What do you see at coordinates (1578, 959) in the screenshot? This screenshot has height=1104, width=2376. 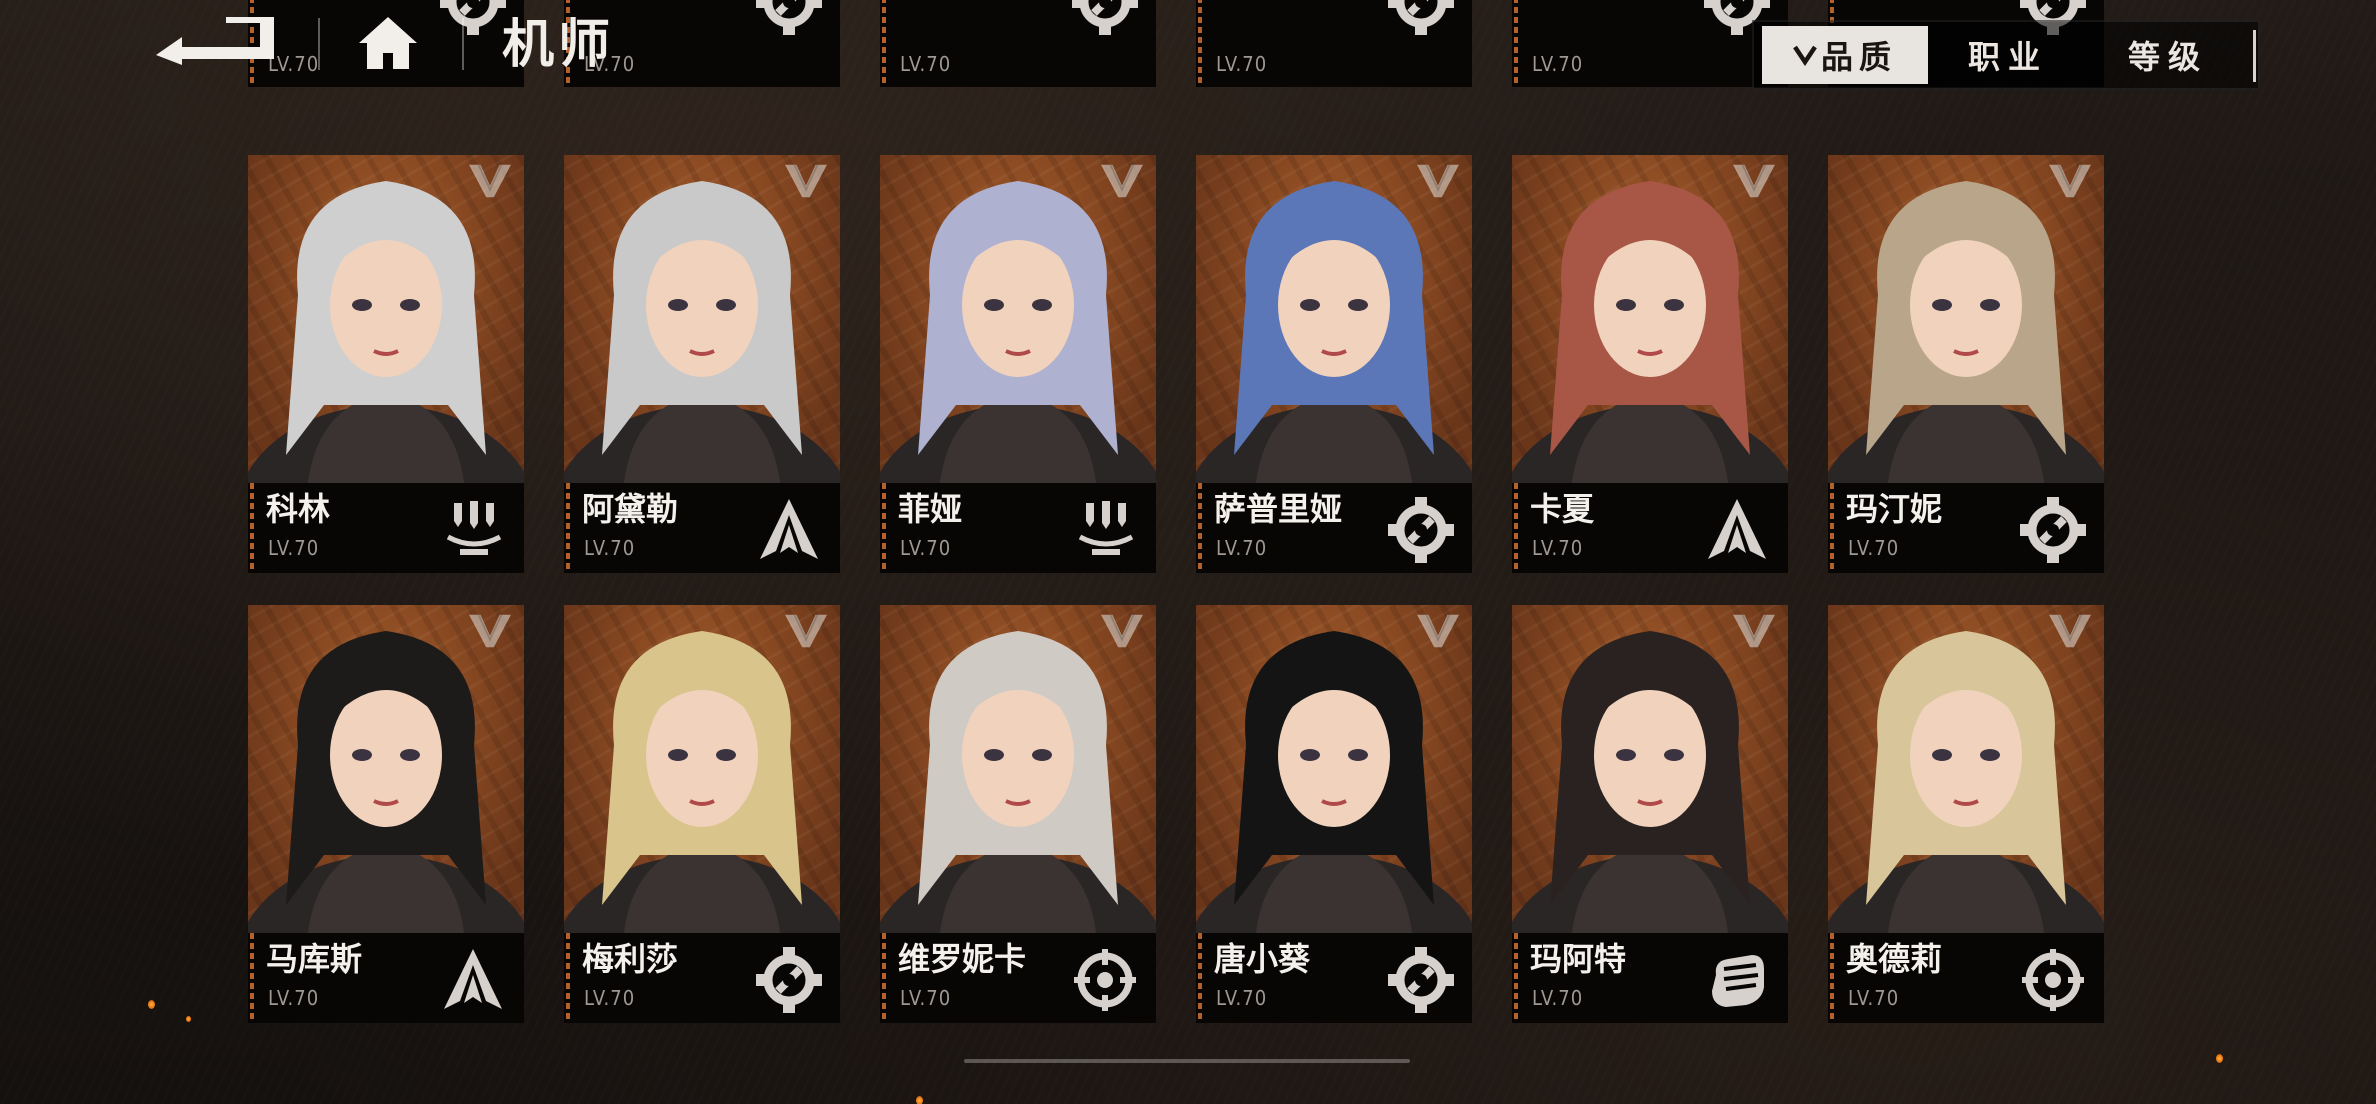 I see `pilot-name: 玛阿特` at bounding box center [1578, 959].